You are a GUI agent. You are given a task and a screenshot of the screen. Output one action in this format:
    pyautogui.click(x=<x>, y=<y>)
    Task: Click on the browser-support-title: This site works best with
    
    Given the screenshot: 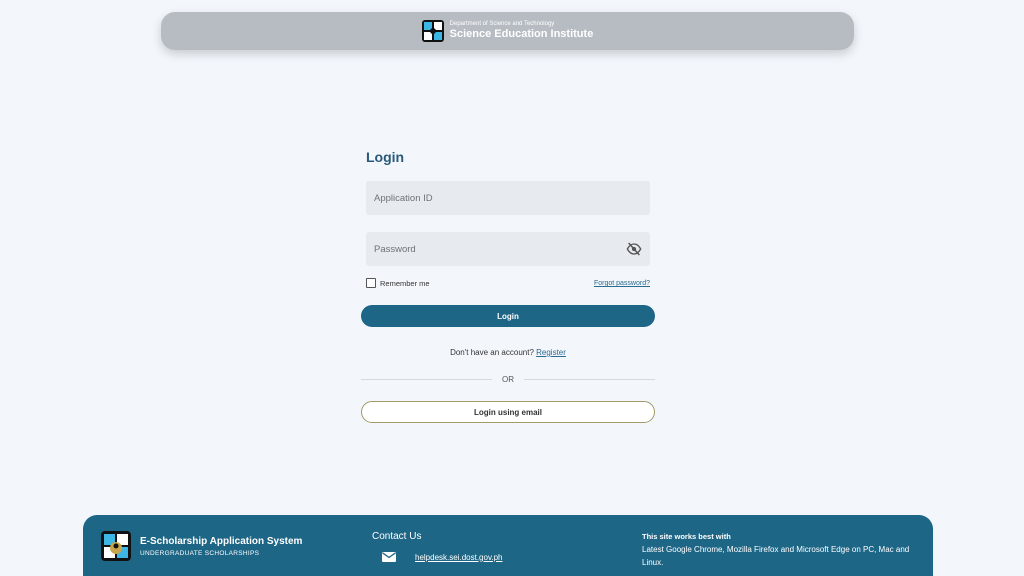 What is the action you would take?
    pyautogui.click(x=686, y=536)
    